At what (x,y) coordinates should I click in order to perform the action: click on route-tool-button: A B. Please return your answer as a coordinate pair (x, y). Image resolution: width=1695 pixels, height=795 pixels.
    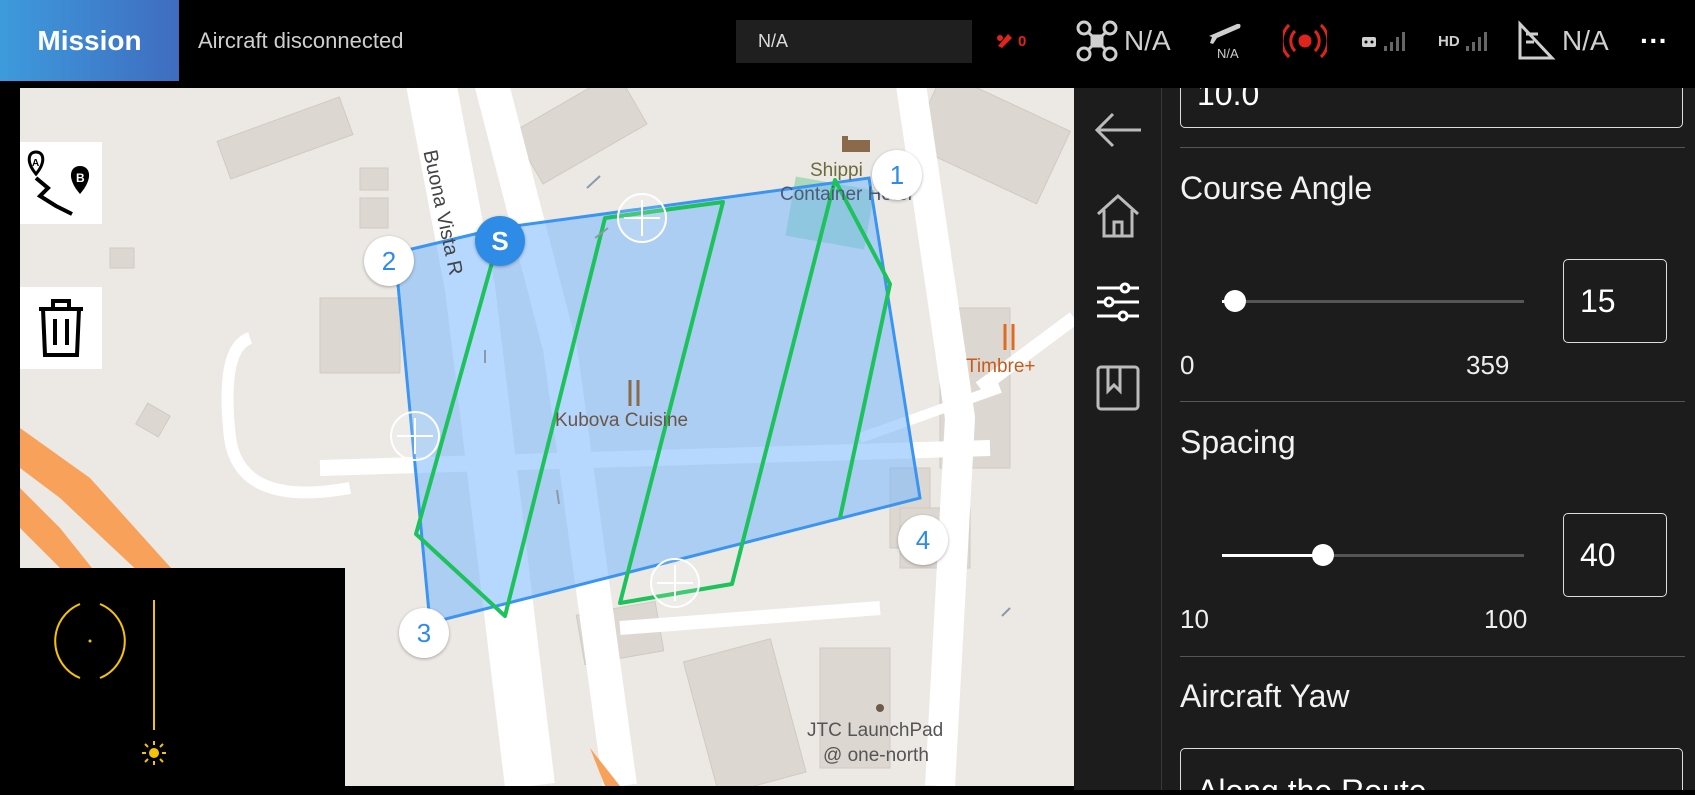
    Looking at the image, I should click on (61, 183).